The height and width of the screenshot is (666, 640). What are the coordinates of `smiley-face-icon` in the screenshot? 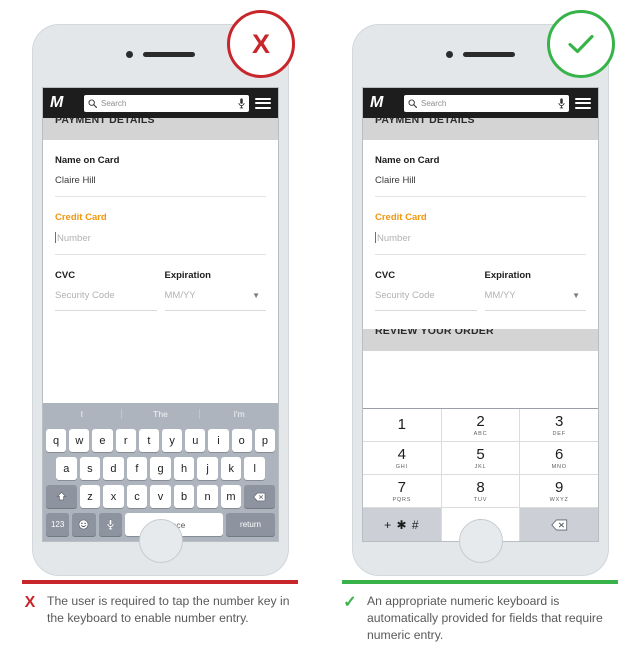 It's located at (84, 524).